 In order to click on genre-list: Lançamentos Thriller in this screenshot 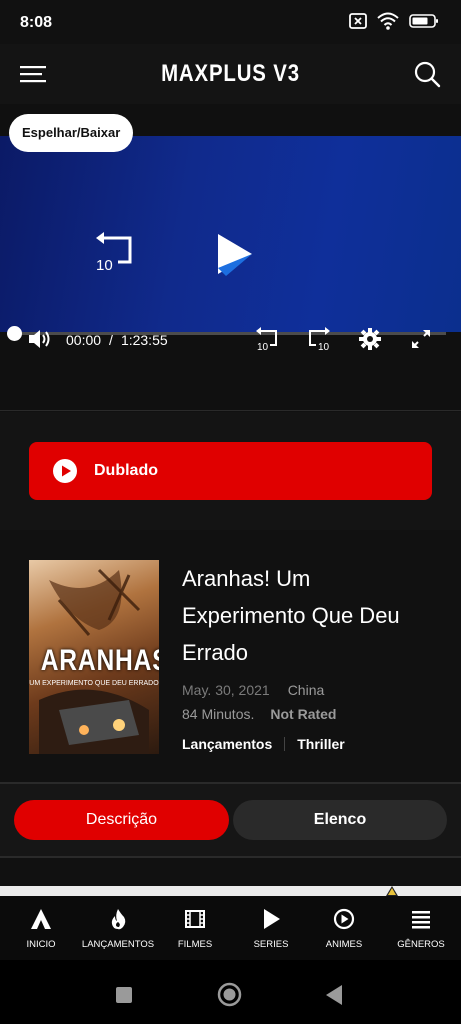, I will do `click(263, 744)`.